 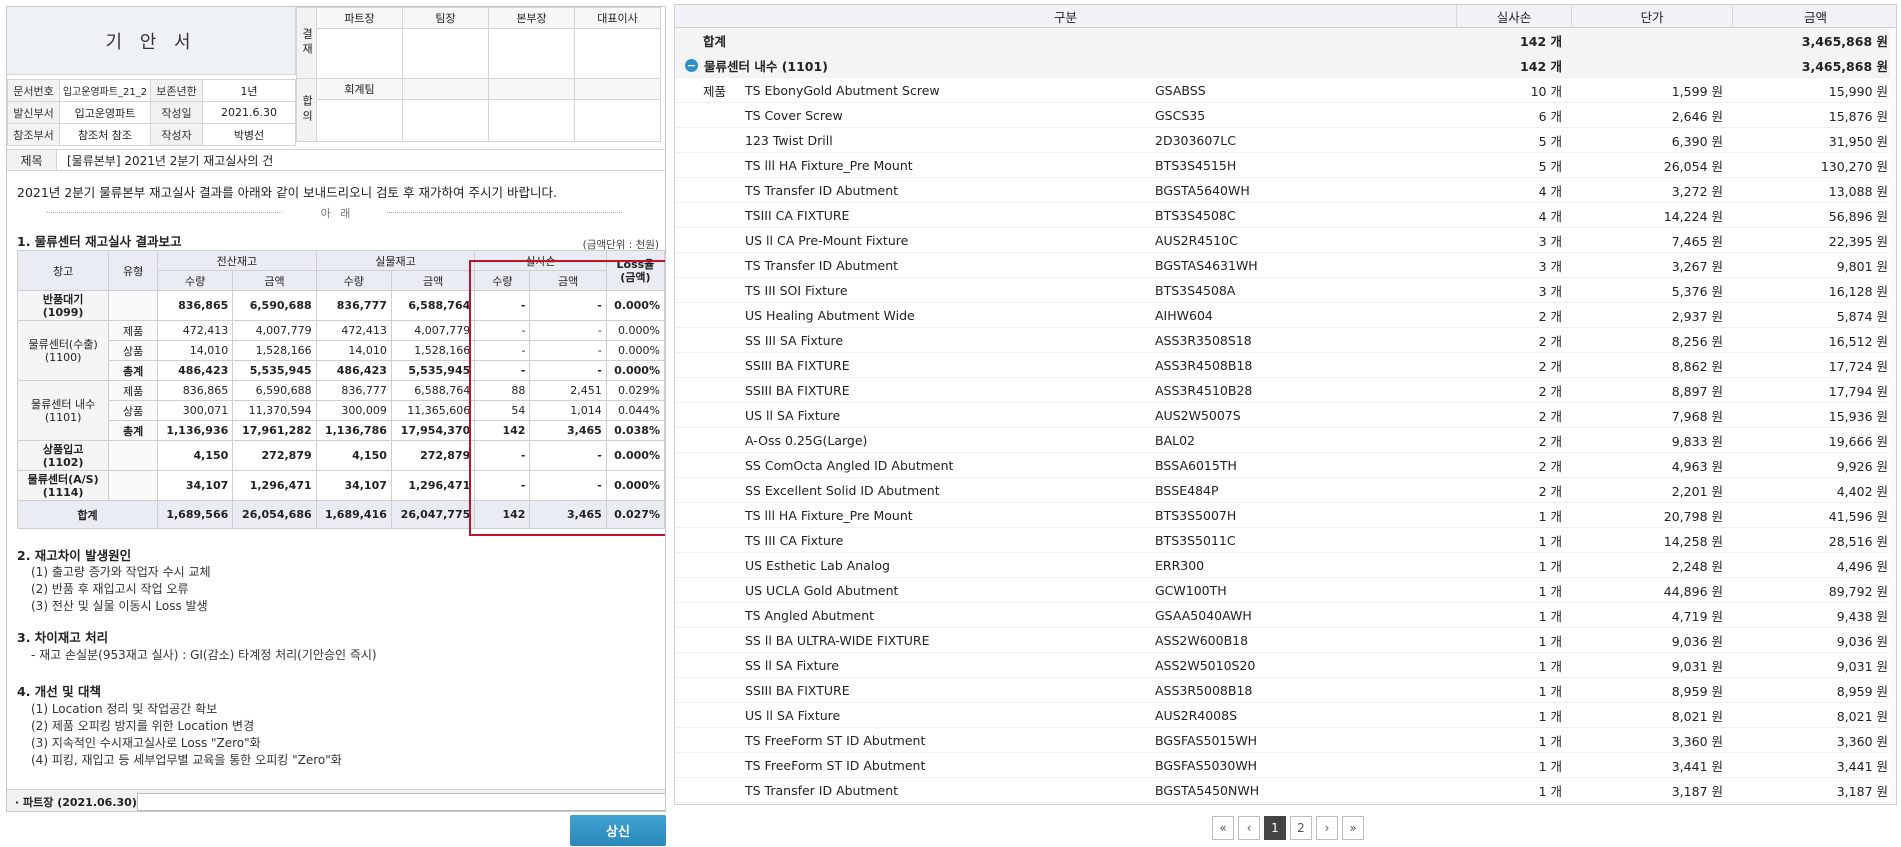 What do you see at coordinates (842, 490) in the screenshot?
I see `item-name: SS Excellent Solid ID Abutment` at bounding box center [842, 490].